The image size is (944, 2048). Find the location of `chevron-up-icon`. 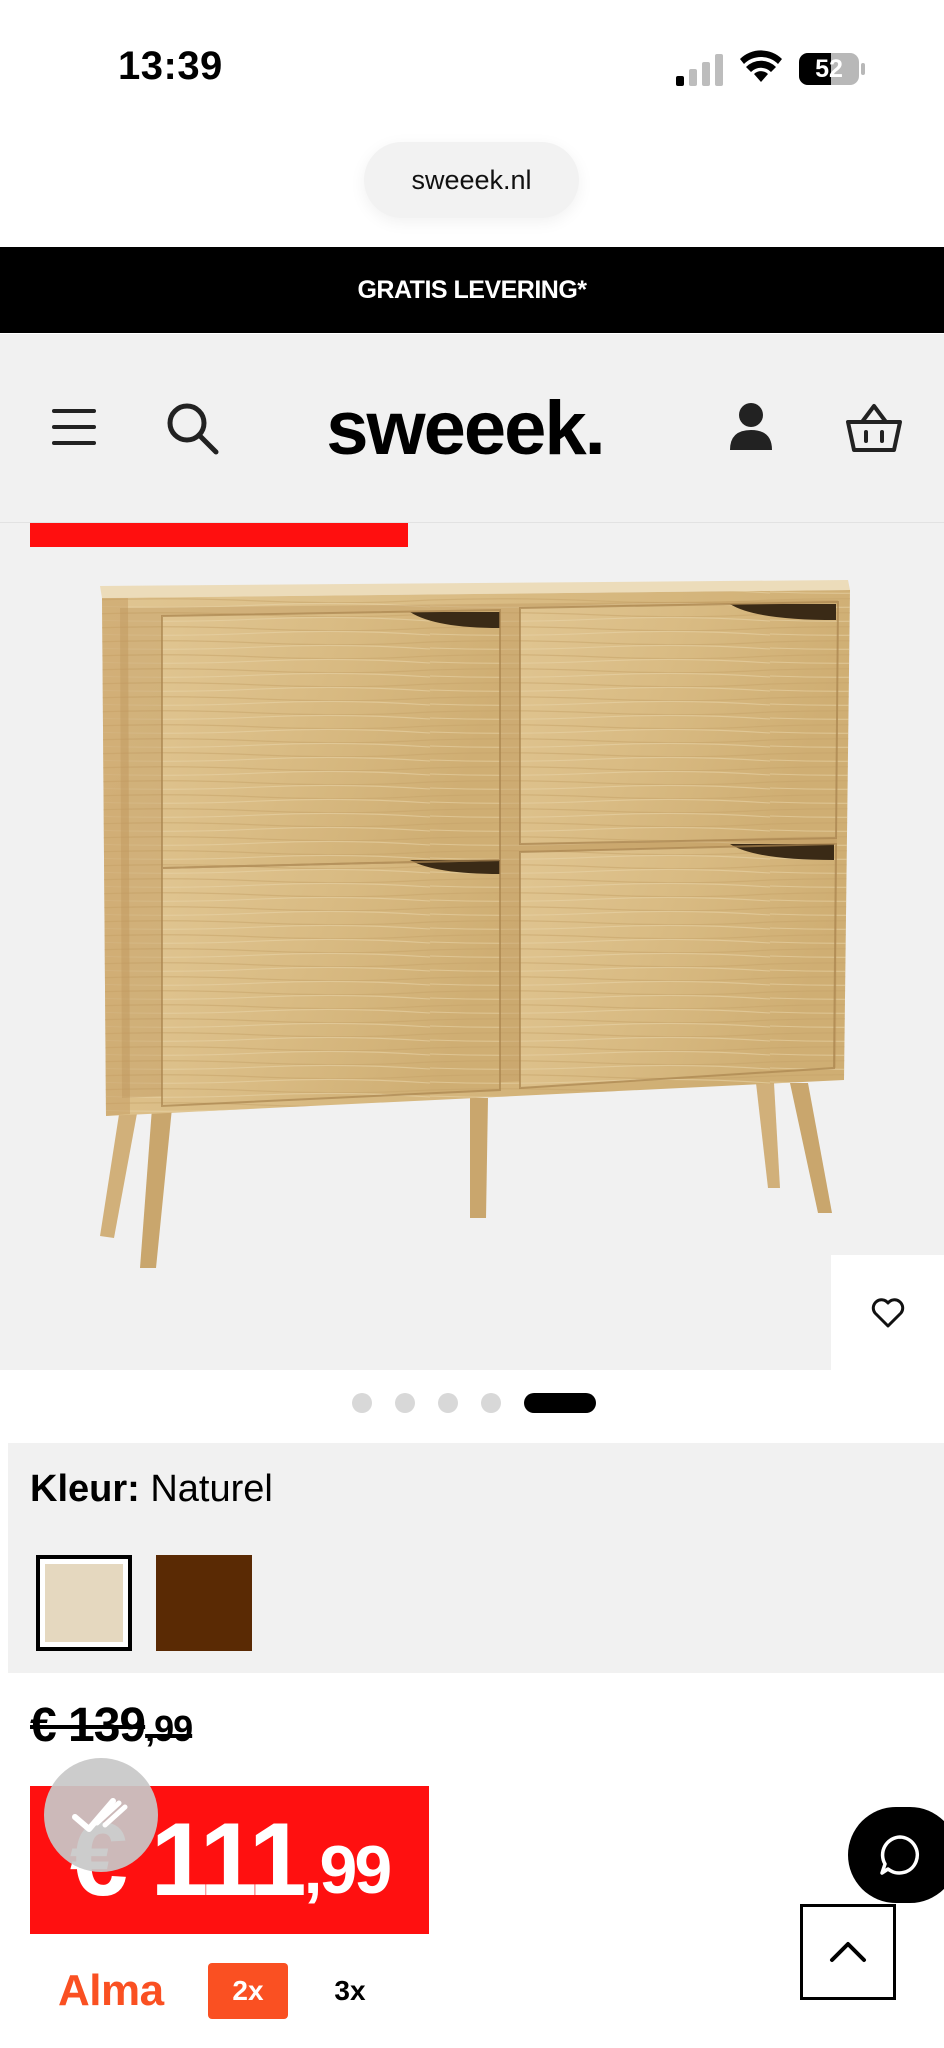

chevron-up-icon is located at coordinates (848, 1952).